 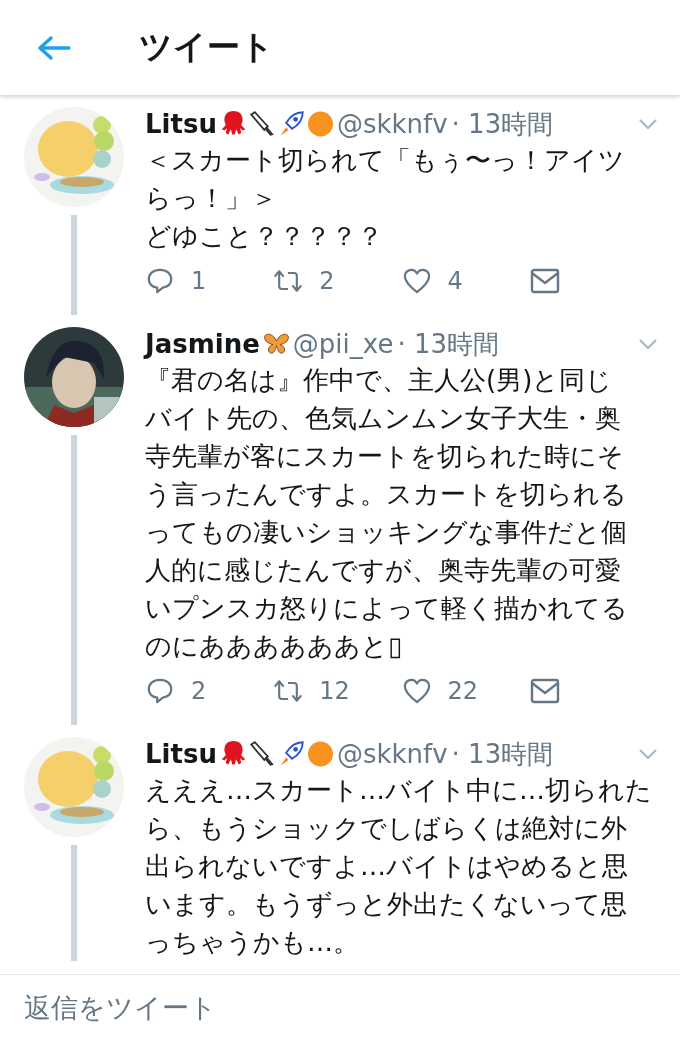 I want to click on like-count: 4, so click(x=455, y=281).